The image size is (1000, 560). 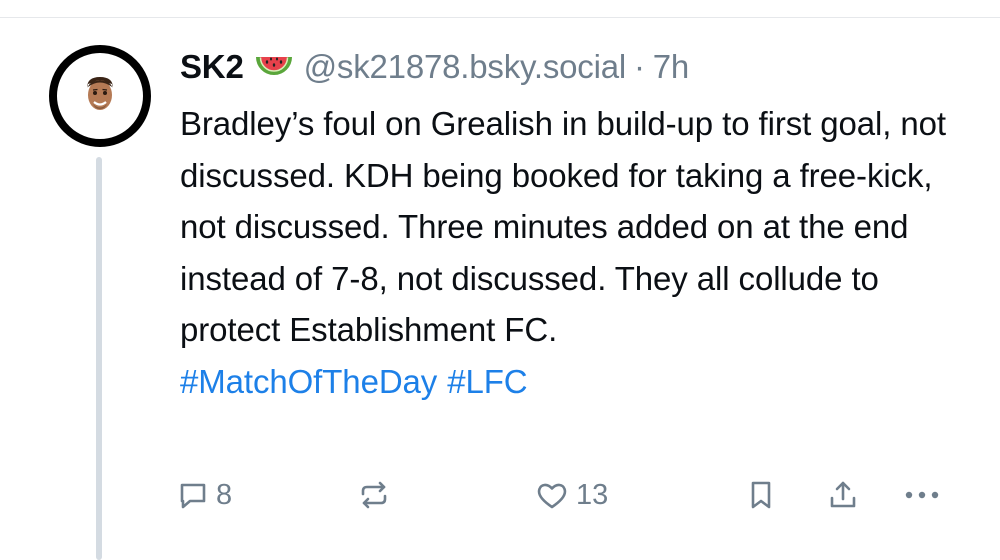 I want to click on more-options-button, so click(x=922, y=495).